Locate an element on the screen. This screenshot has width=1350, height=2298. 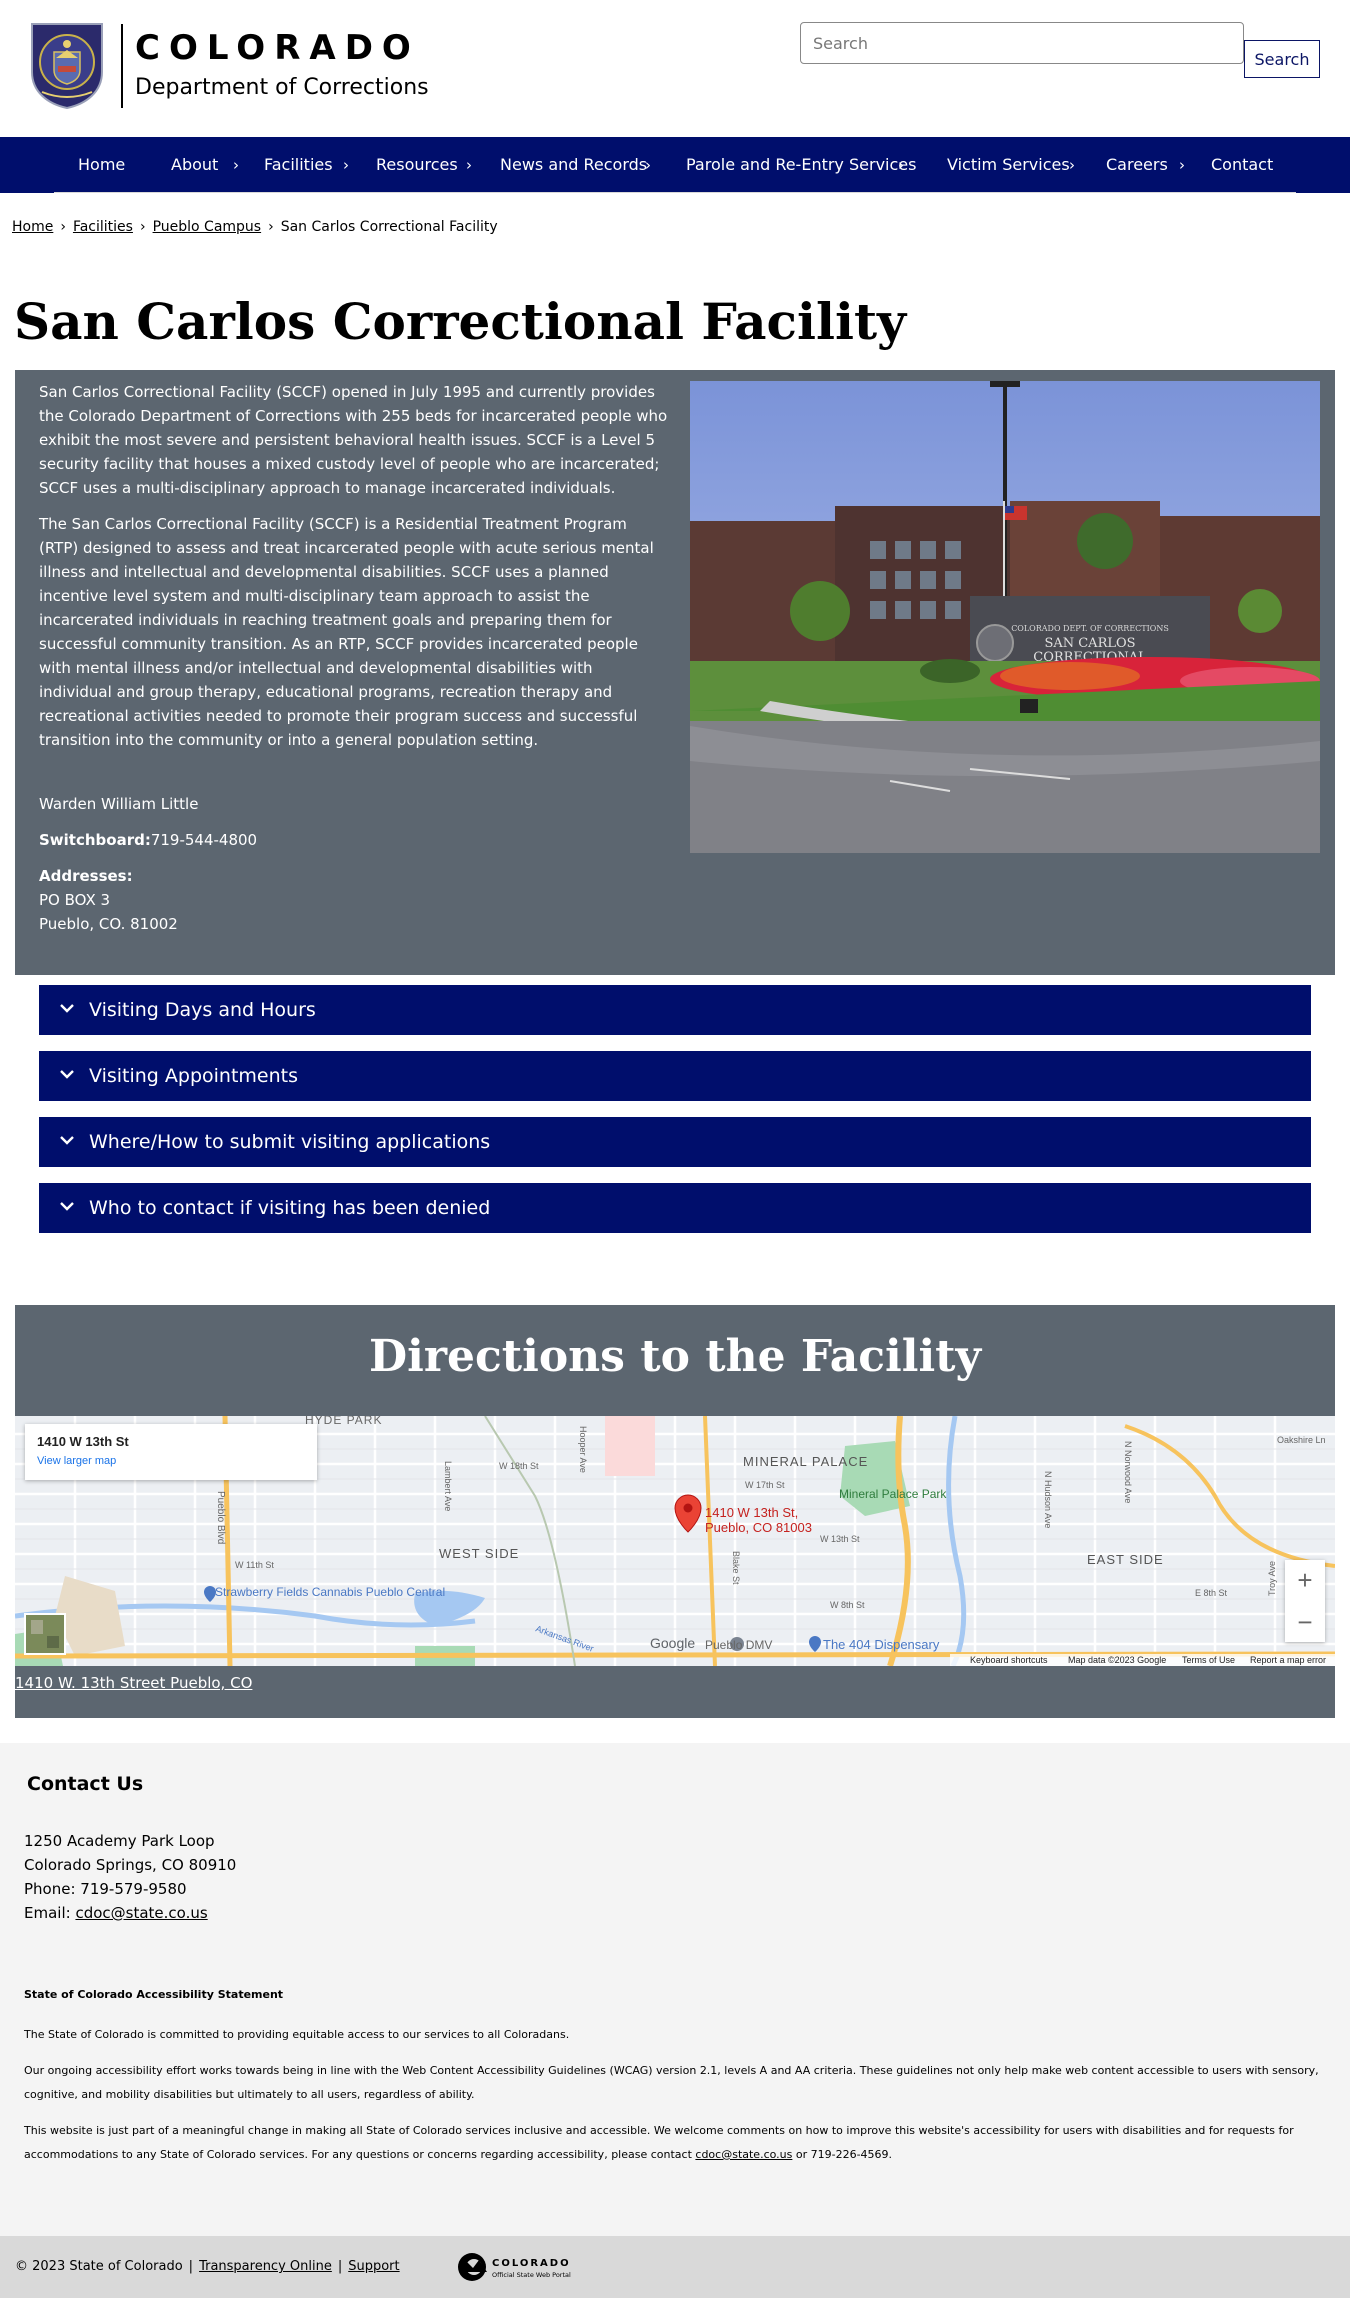
nav-item-facilities: Facilities is located at coordinates (298, 165).